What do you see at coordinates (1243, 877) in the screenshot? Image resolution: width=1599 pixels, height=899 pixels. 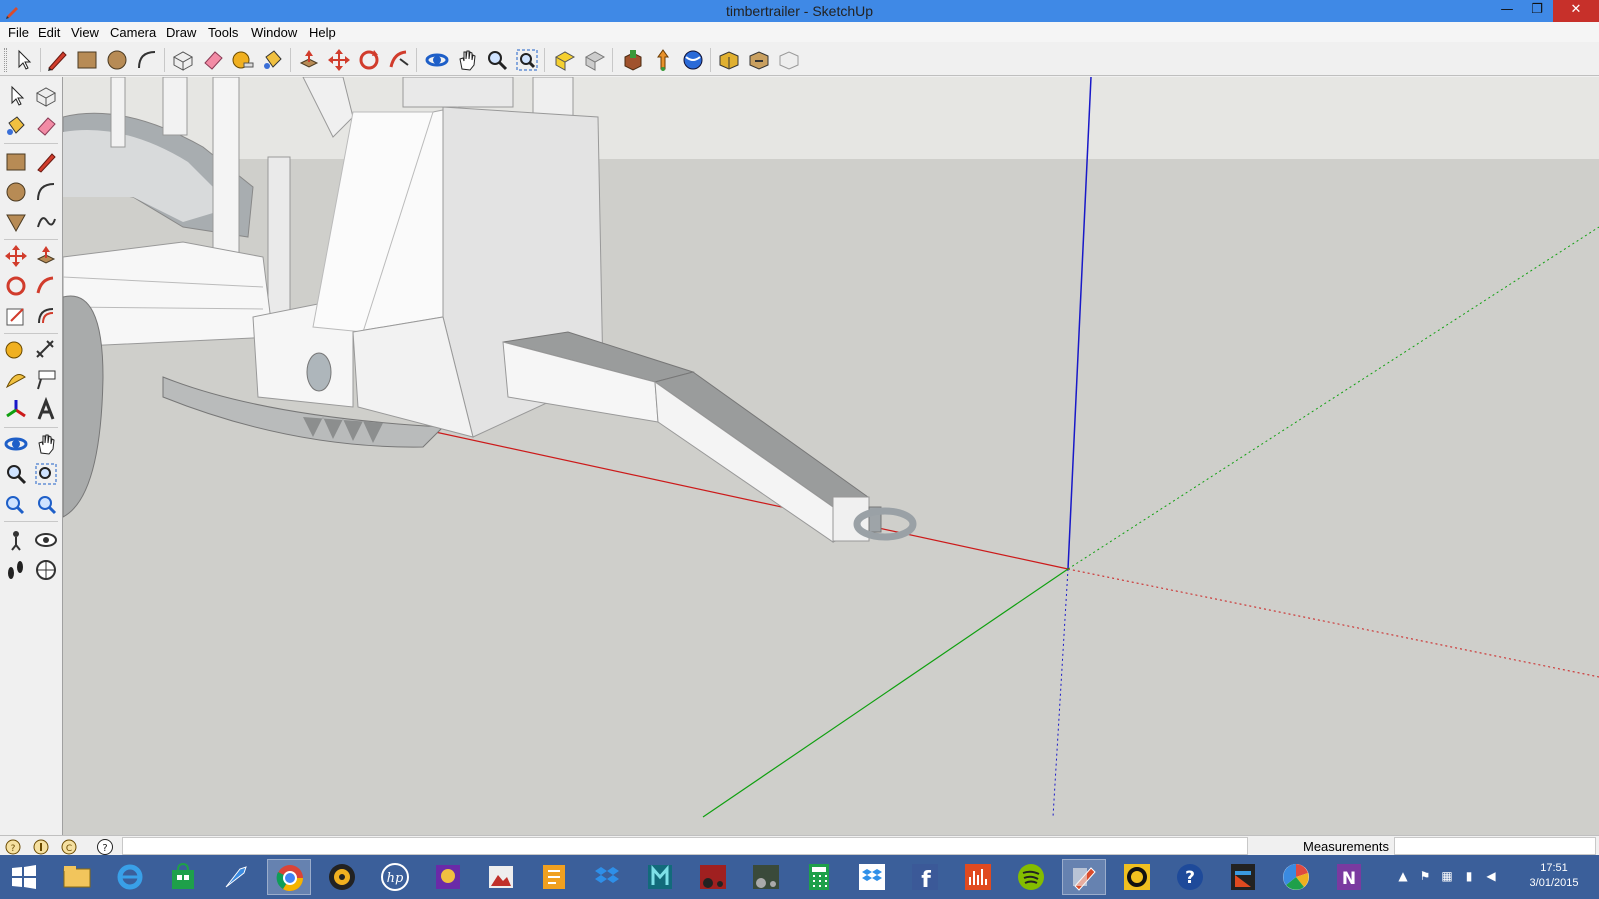 I see `studio-icon` at bounding box center [1243, 877].